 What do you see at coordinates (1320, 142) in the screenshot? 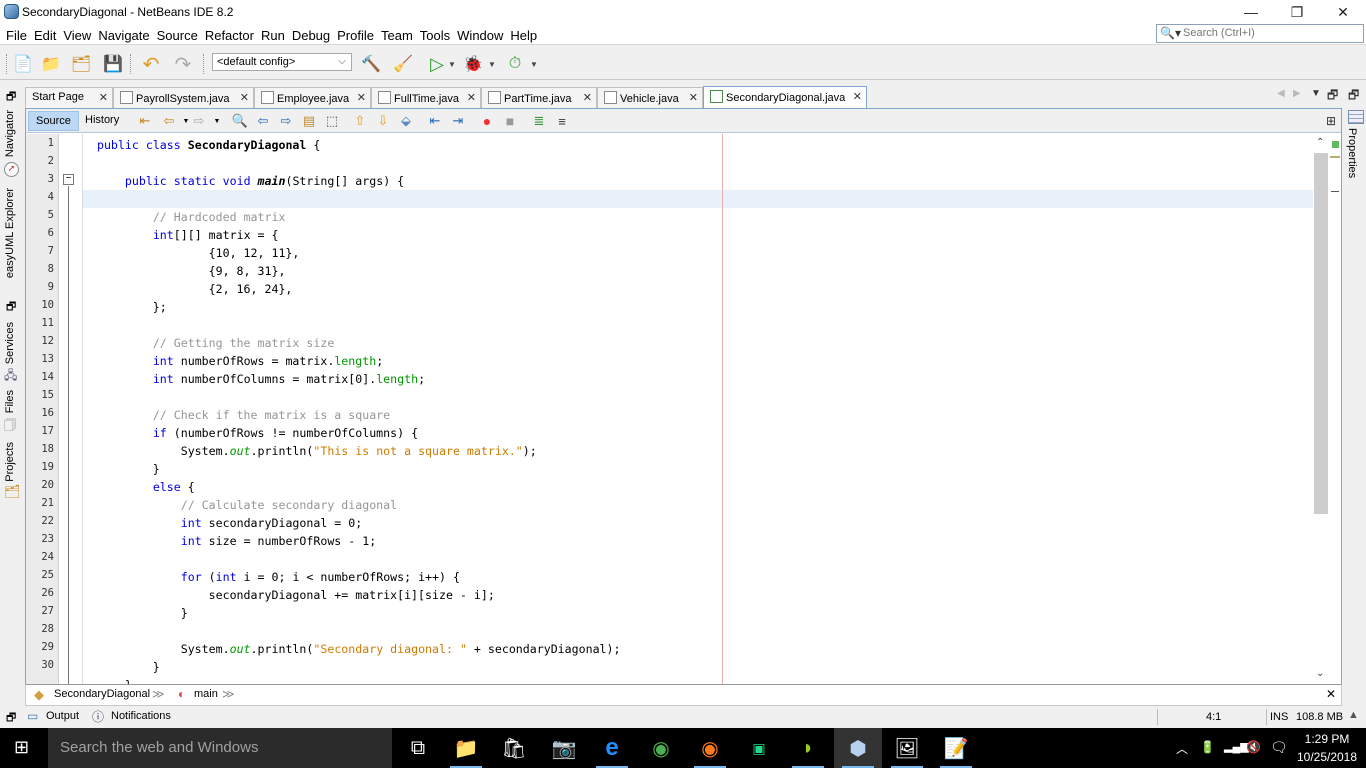
I see `scroll-up-icon: ⌃` at bounding box center [1320, 142].